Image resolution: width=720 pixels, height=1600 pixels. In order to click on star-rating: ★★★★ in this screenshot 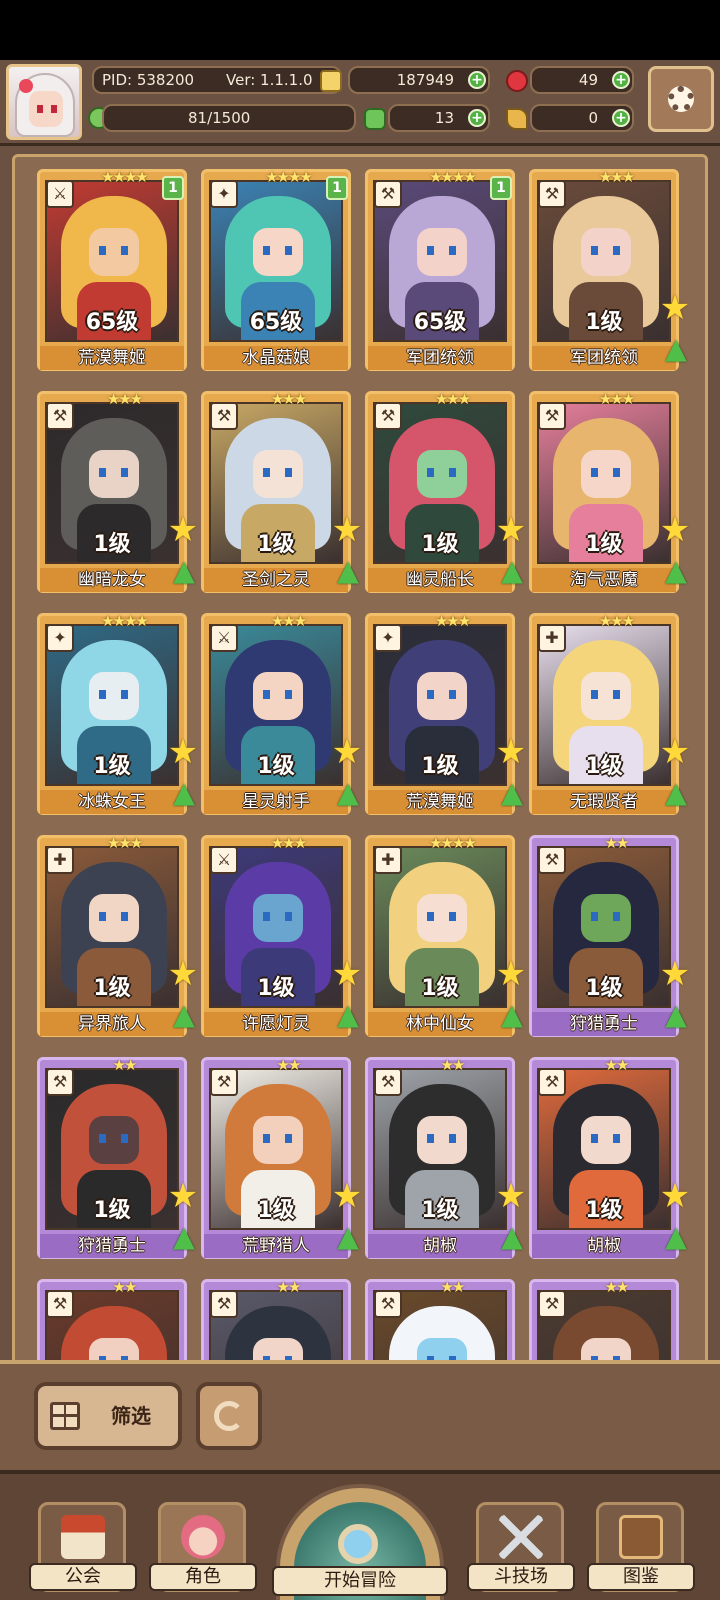, I will do `click(289, 177)`.